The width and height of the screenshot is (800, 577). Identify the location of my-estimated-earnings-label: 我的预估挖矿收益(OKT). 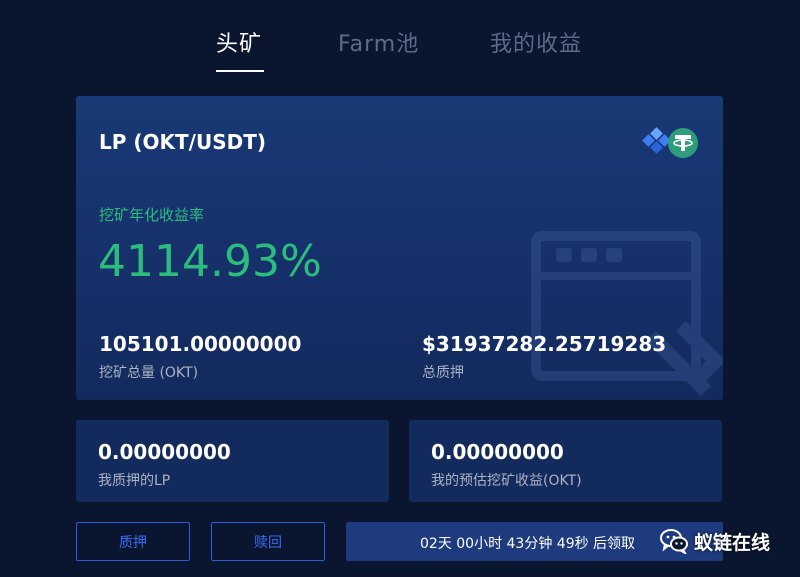
(506, 481).